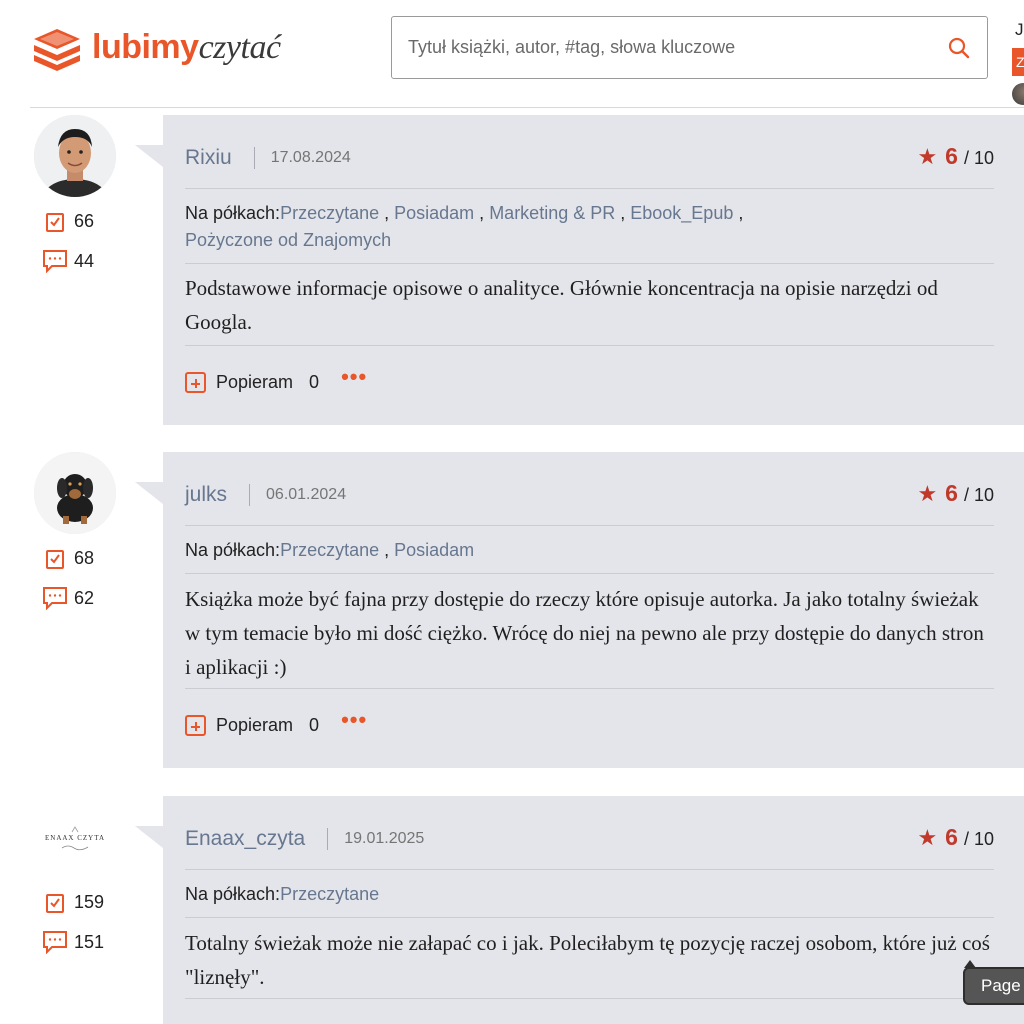 Image resolution: width=1024 pixels, height=1024 pixels. Describe the element at coordinates (310, 157) in the screenshot. I see `review-date: 17.08.2024` at that location.